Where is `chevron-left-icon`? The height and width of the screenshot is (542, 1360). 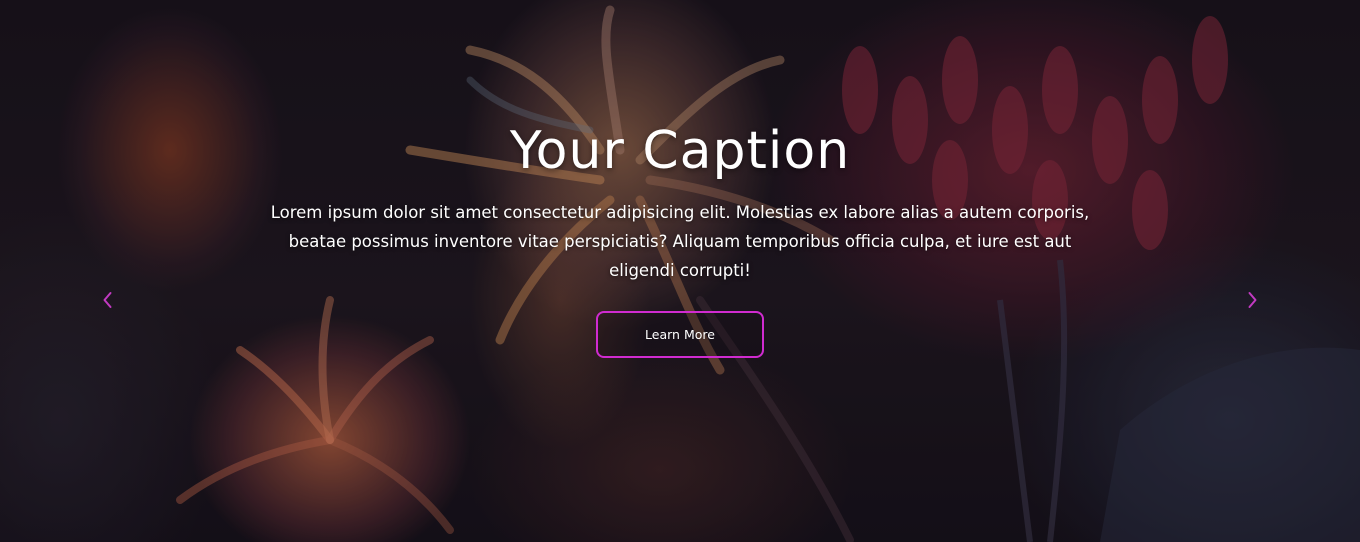
chevron-left-icon is located at coordinates (107, 300).